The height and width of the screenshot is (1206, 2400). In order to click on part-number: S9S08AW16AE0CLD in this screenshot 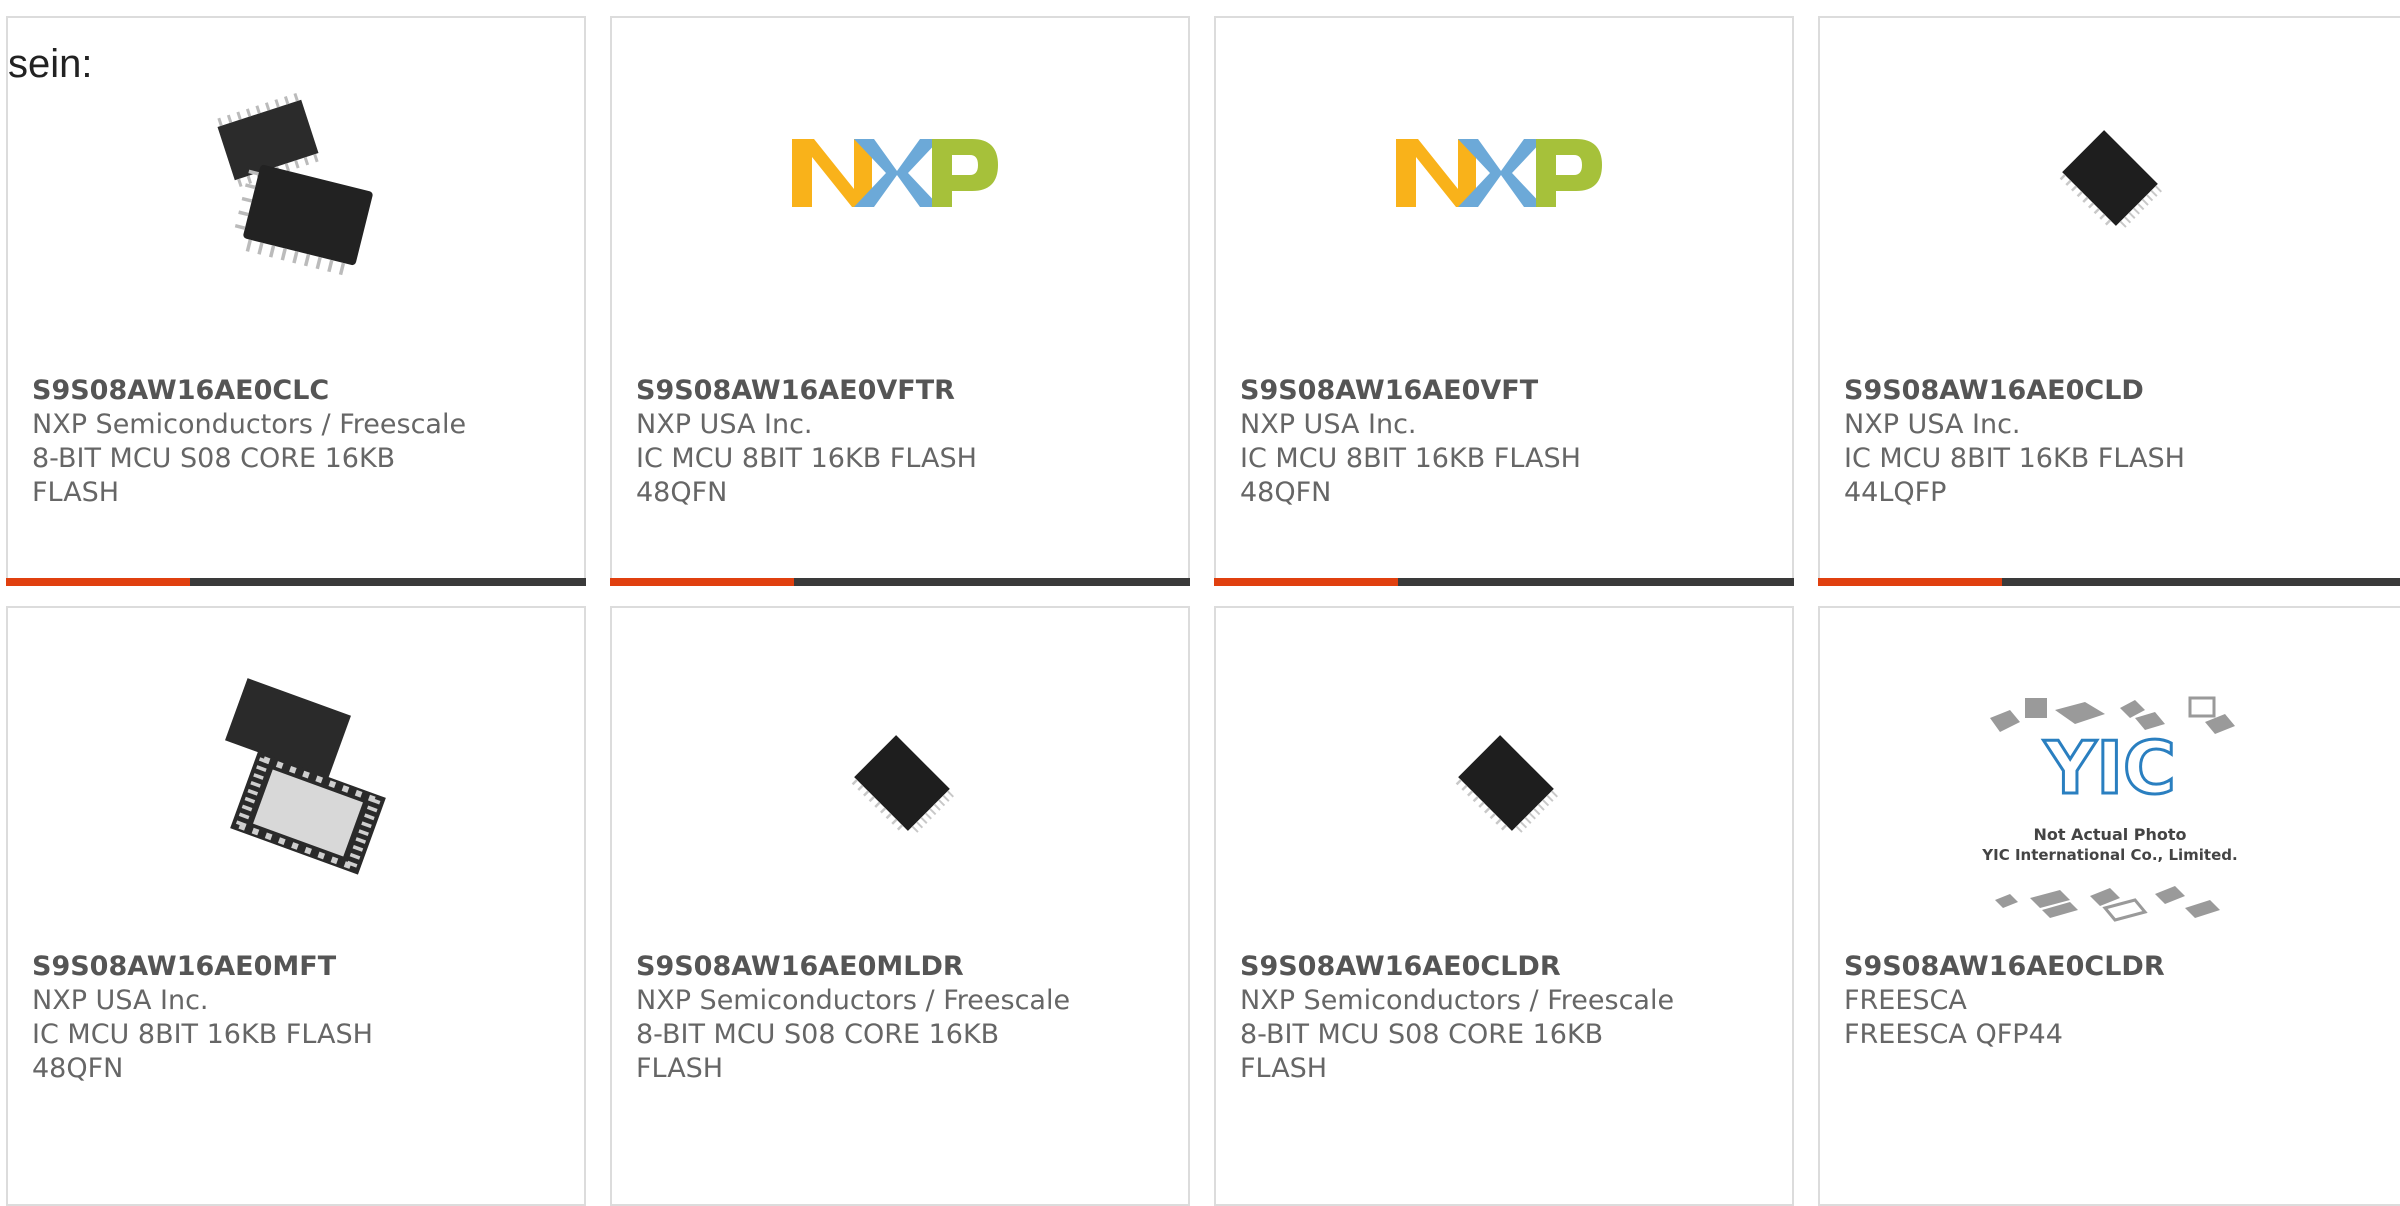, I will do `click(2105, 391)`.